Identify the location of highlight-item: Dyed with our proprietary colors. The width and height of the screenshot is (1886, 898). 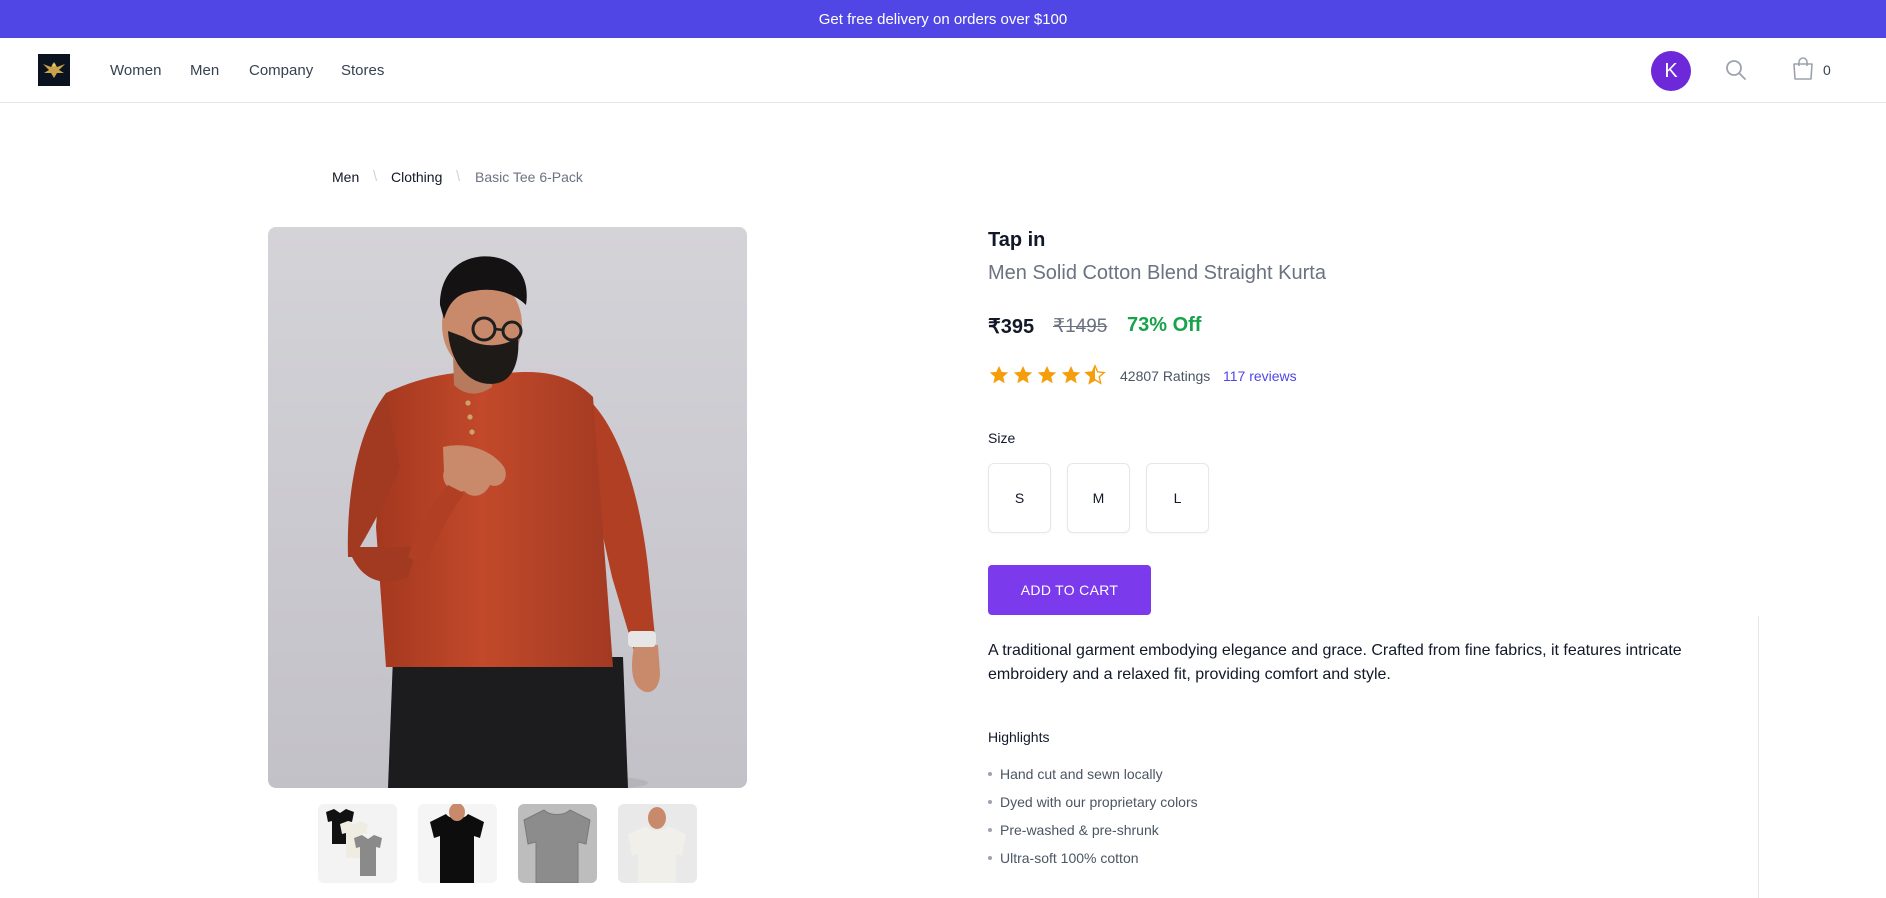
(1093, 802).